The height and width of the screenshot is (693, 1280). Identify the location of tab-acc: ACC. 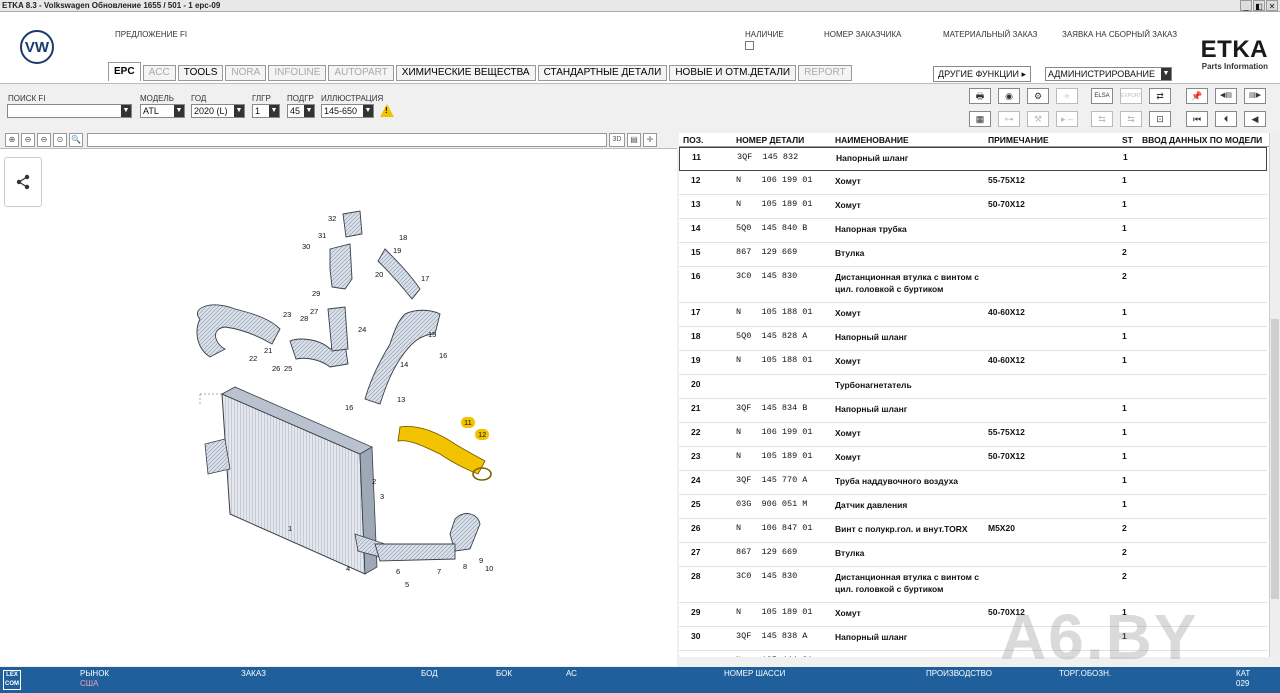
(159, 73).